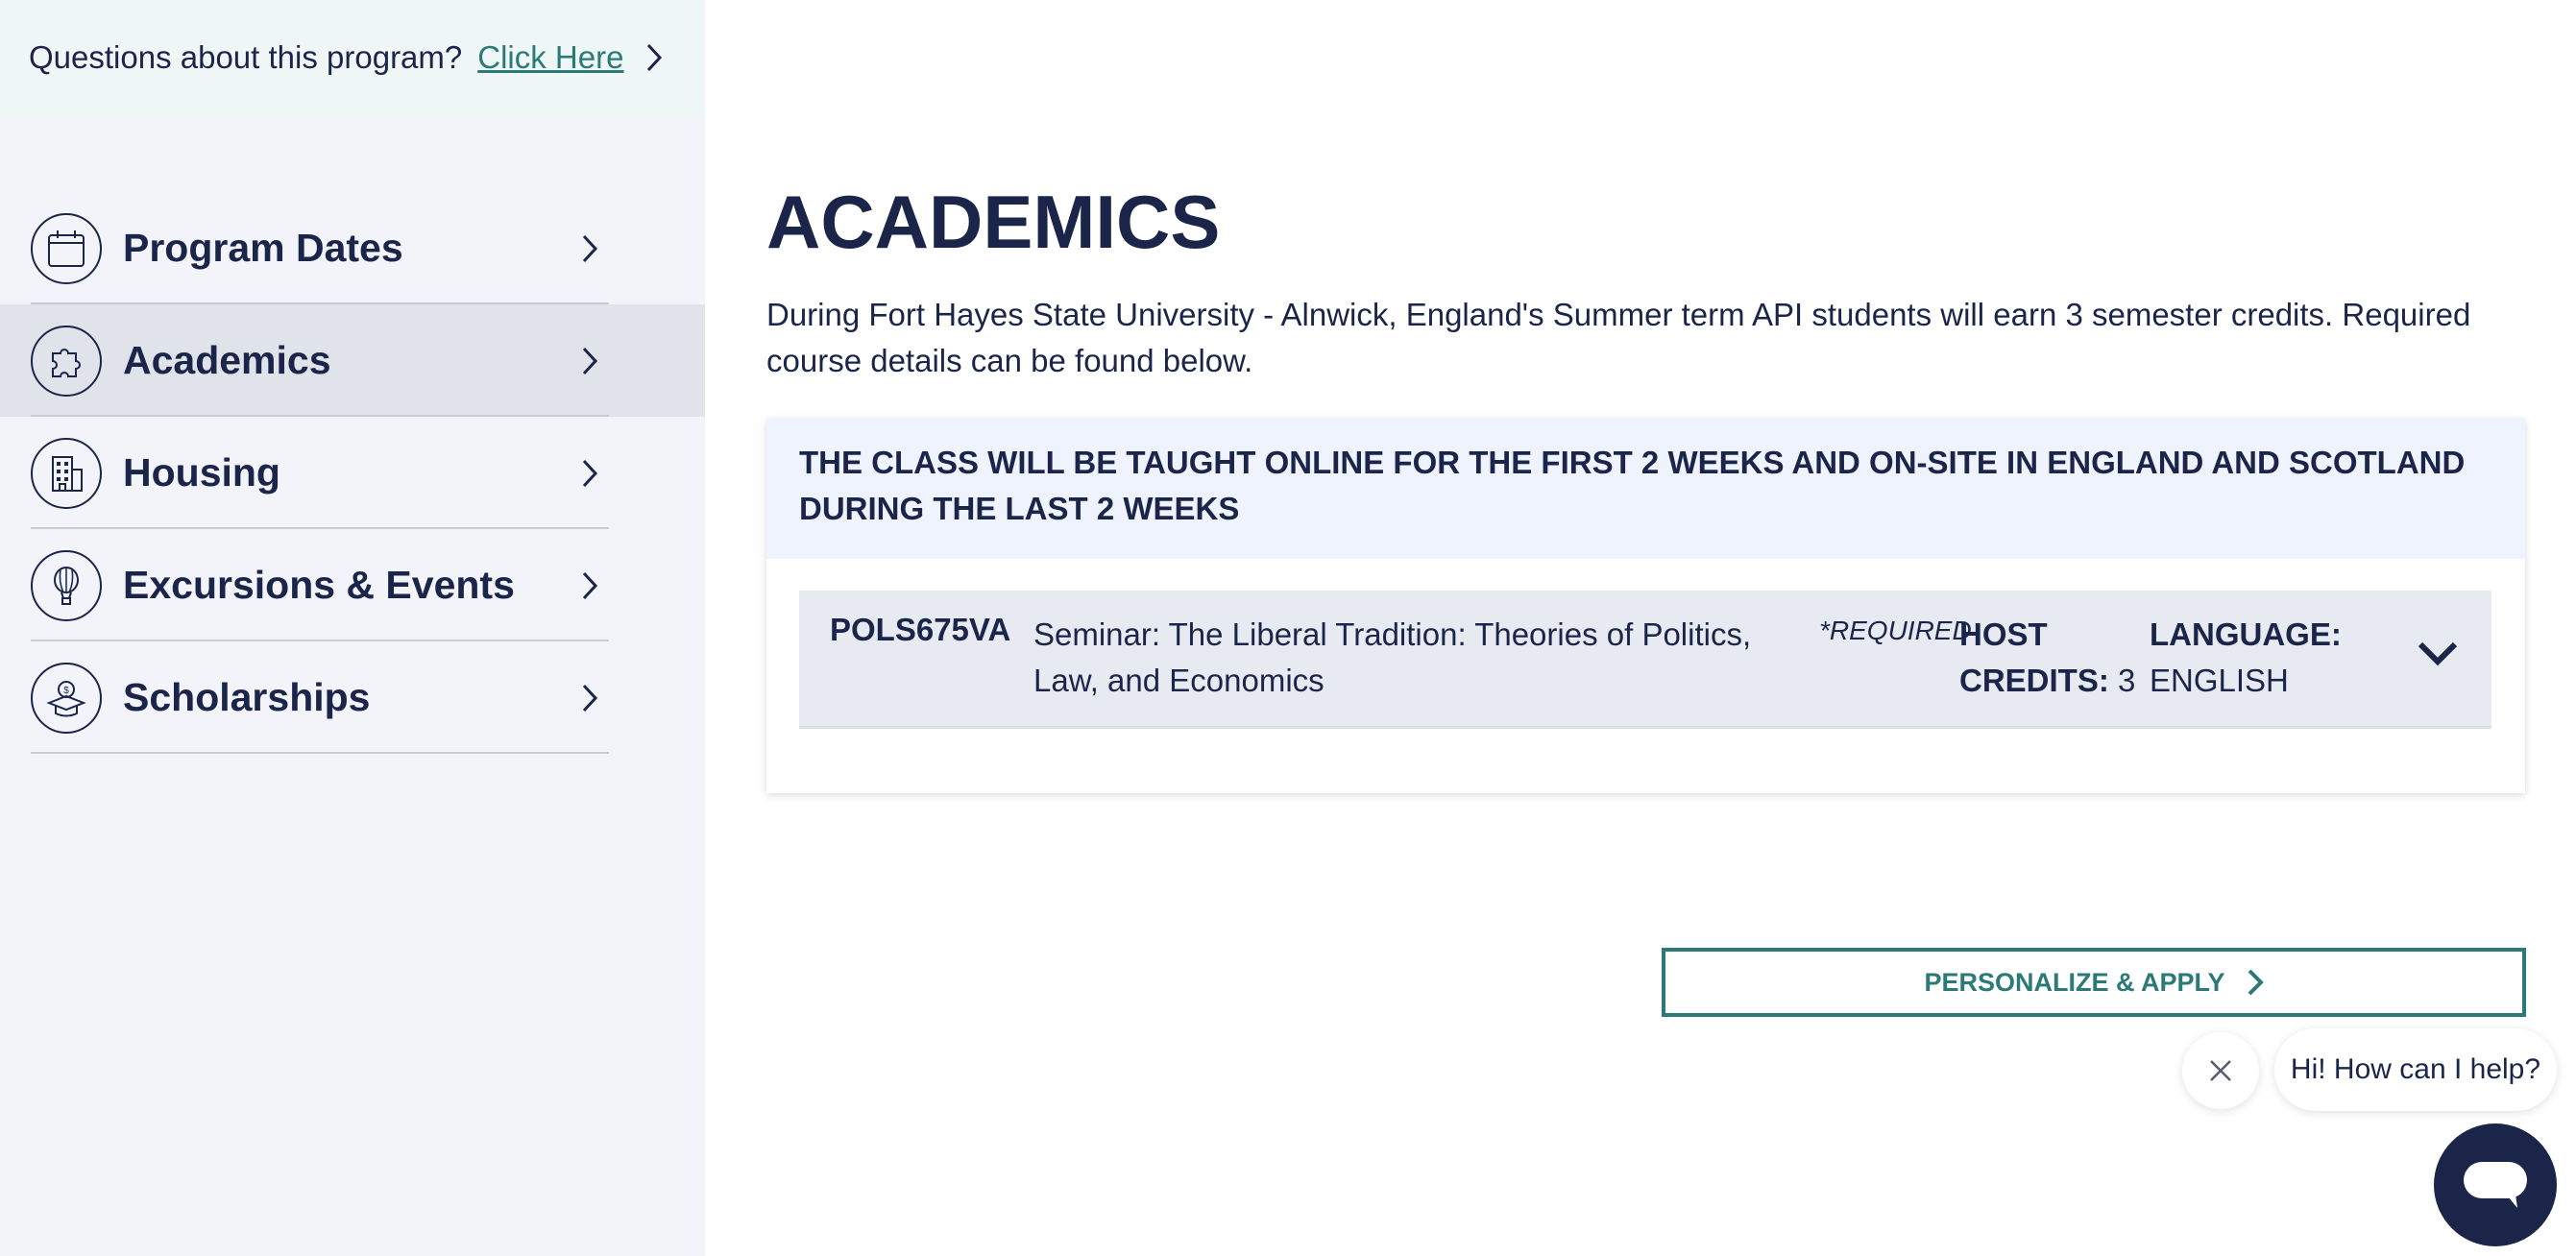 This screenshot has width=2576, height=1256. Describe the element at coordinates (319, 585) in the screenshot. I see `sidebar-item-label: Excursions & Events` at that location.